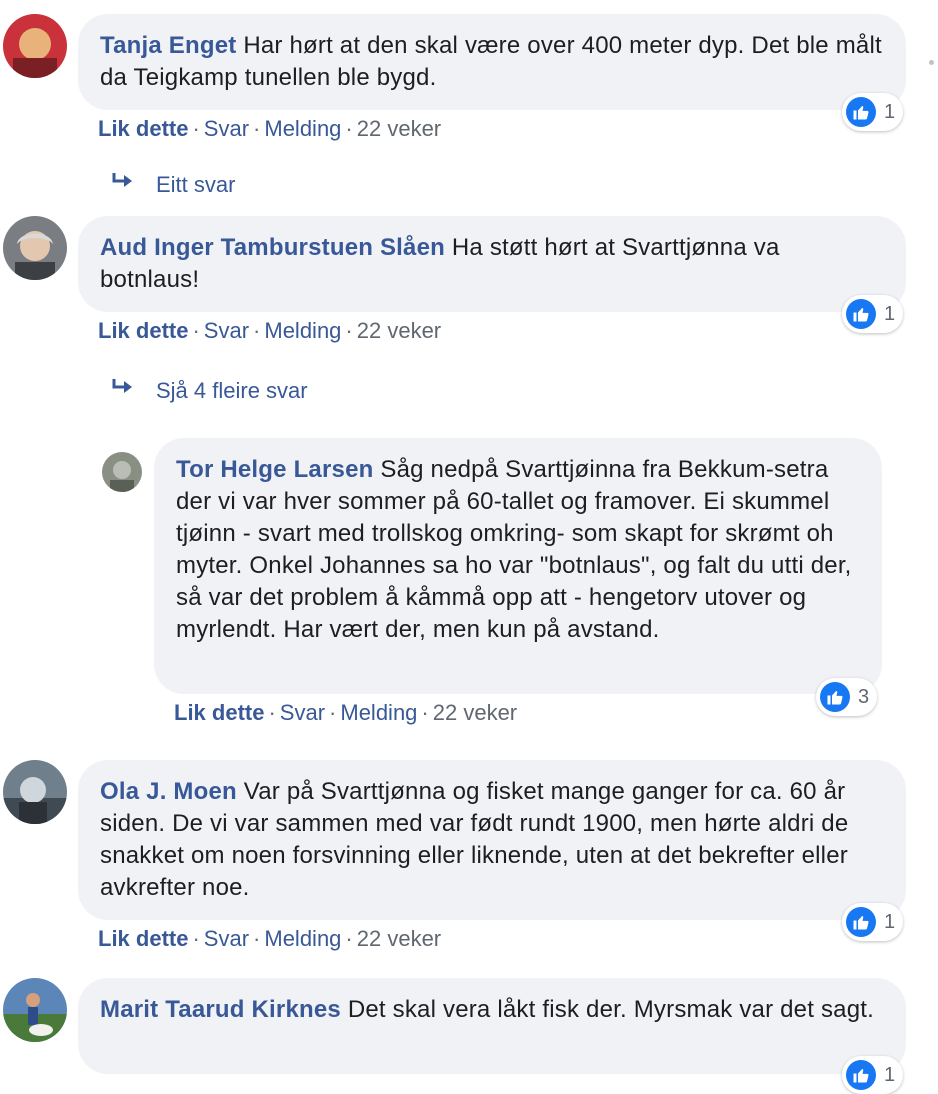 The height and width of the screenshot is (1094, 938). What do you see at coordinates (196, 184) in the screenshot?
I see `view-replies-label: Eitt svar` at bounding box center [196, 184].